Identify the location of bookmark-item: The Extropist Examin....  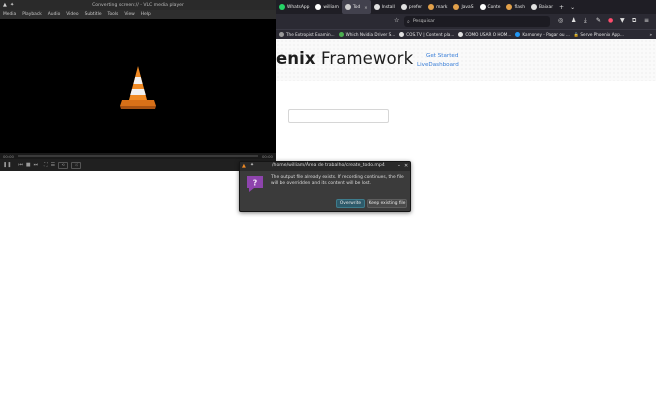
(307, 34).